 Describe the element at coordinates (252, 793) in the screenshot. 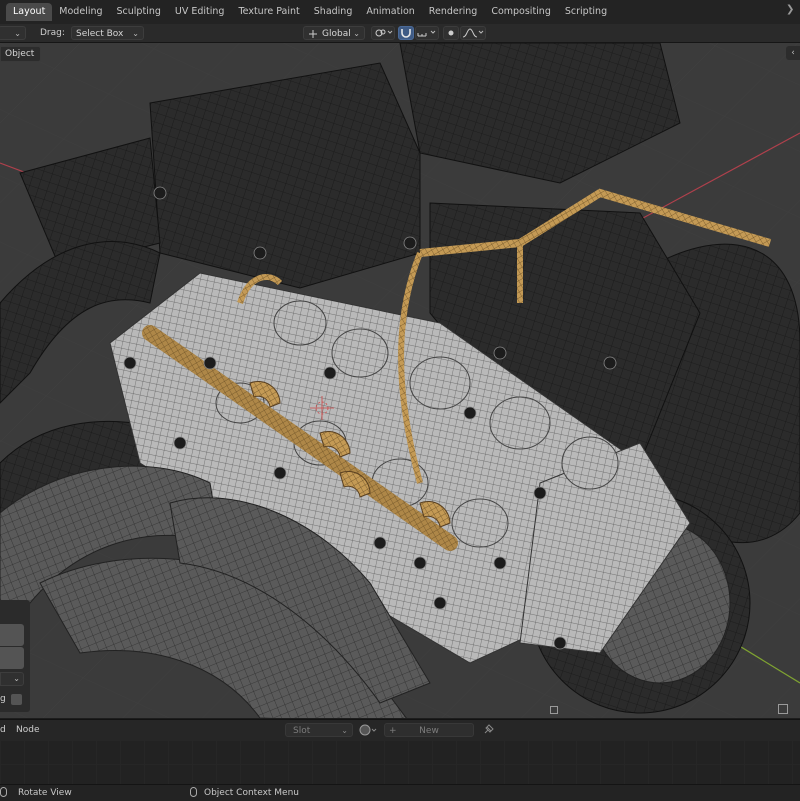

I see `status-context-menu: Object Context Menu` at that location.